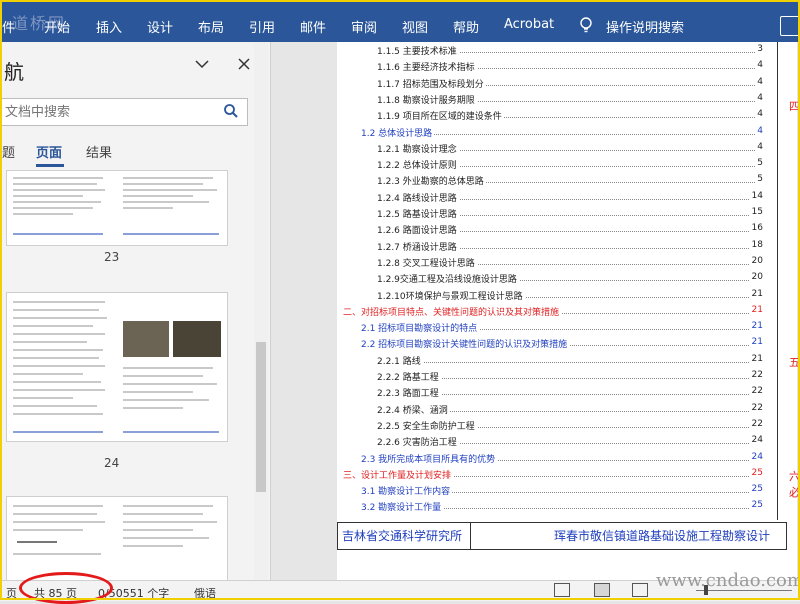 The image size is (800, 604). What do you see at coordinates (550, 295) in the screenshot?
I see `toc-entry: 1.2.10环境保护与景观工程设计思路 21` at bounding box center [550, 295].